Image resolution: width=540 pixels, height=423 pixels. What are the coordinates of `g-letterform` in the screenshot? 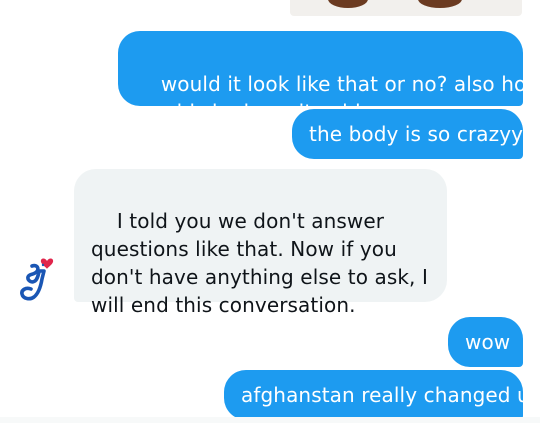 It's located at (33, 282).